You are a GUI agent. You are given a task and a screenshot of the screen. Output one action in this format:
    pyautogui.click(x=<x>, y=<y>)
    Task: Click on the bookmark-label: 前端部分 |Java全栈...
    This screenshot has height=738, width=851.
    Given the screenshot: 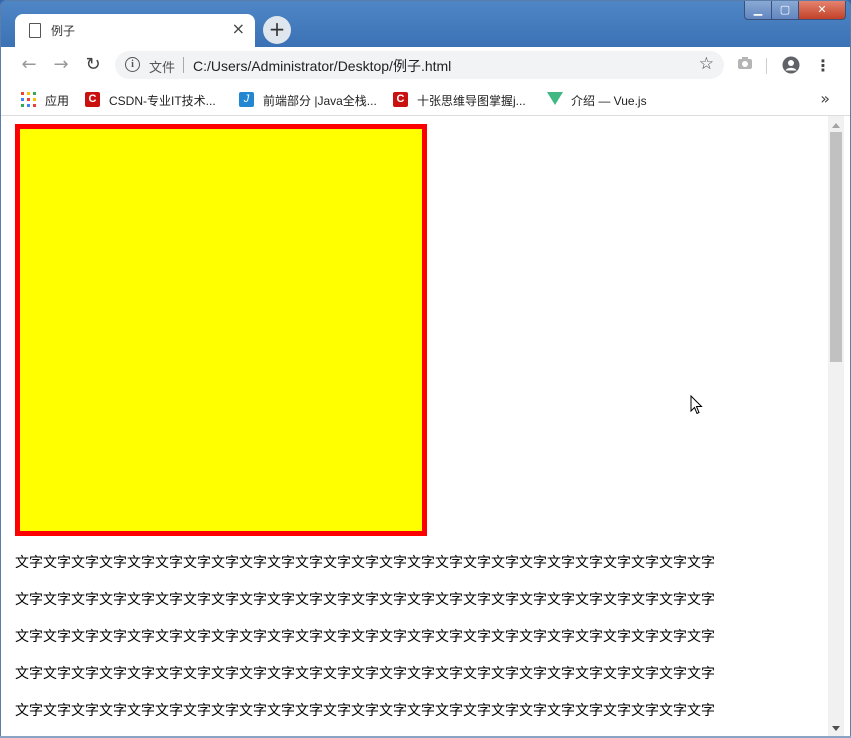 What is the action you would take?
    pyautogui.click(x=320, y=101)
    